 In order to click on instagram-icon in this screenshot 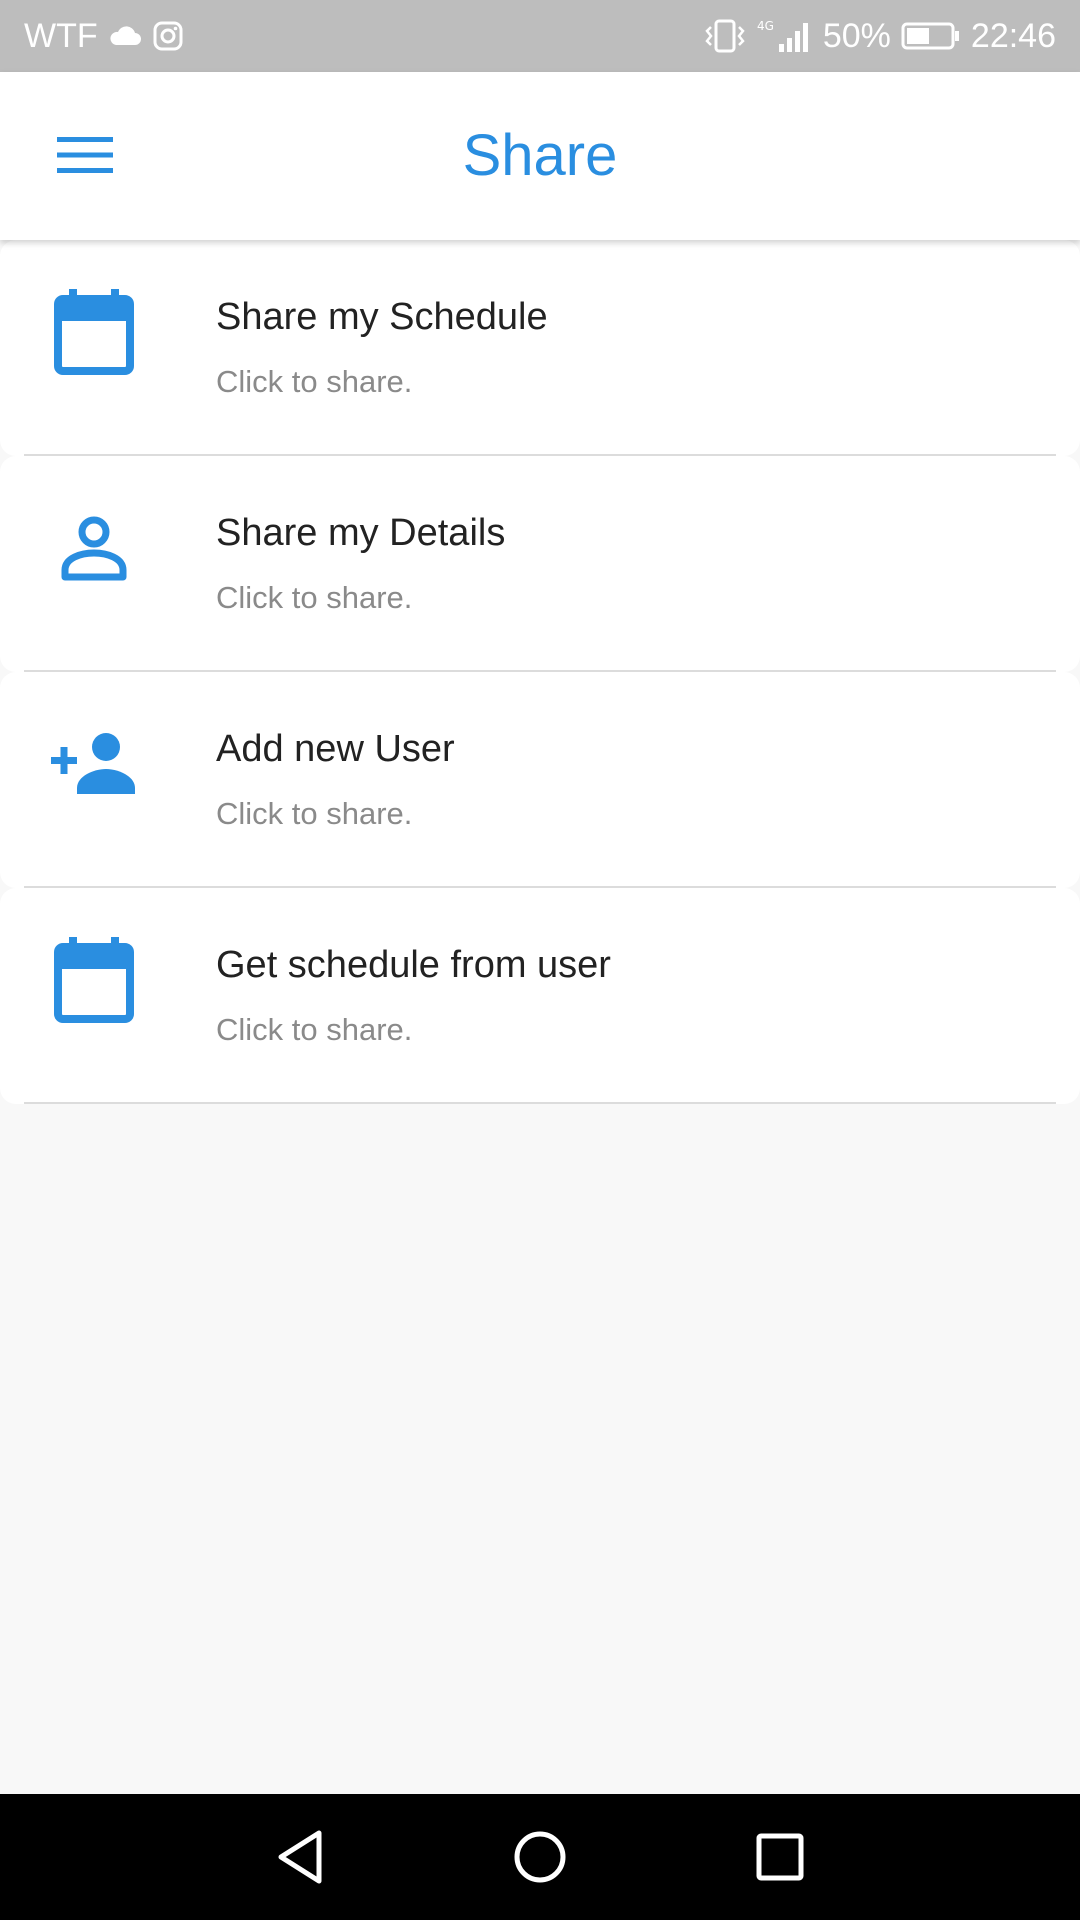, I will do `click(168, 36)`.